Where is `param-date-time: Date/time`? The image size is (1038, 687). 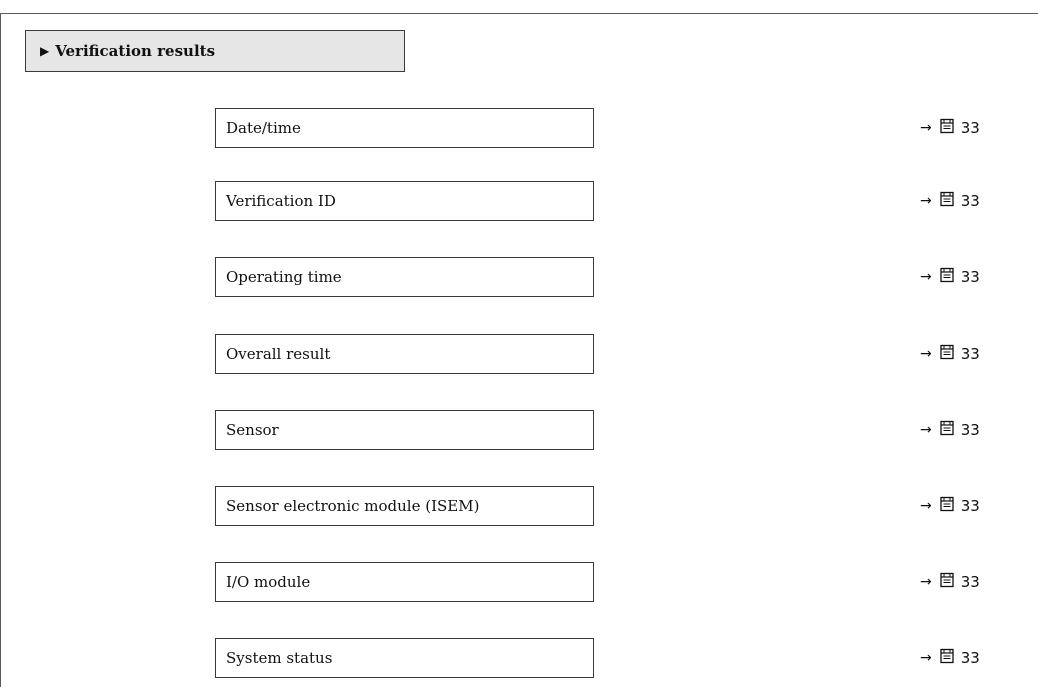
param-date-time: Date/time is located at coordinates (404, 128).